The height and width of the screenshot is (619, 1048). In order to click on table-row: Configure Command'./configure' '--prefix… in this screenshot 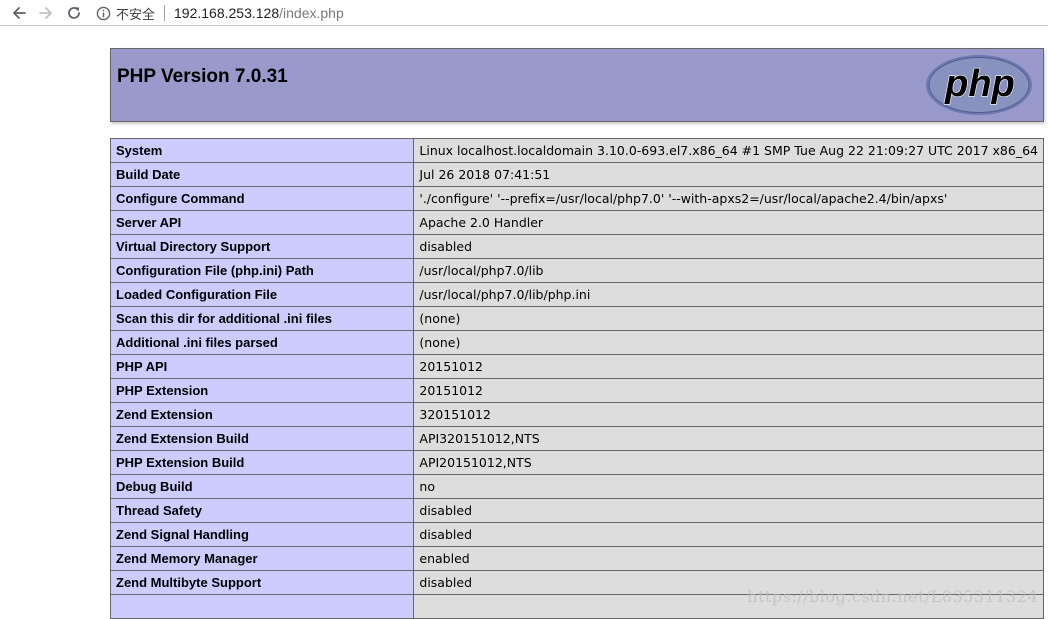, I will do `click(577, 199)`.